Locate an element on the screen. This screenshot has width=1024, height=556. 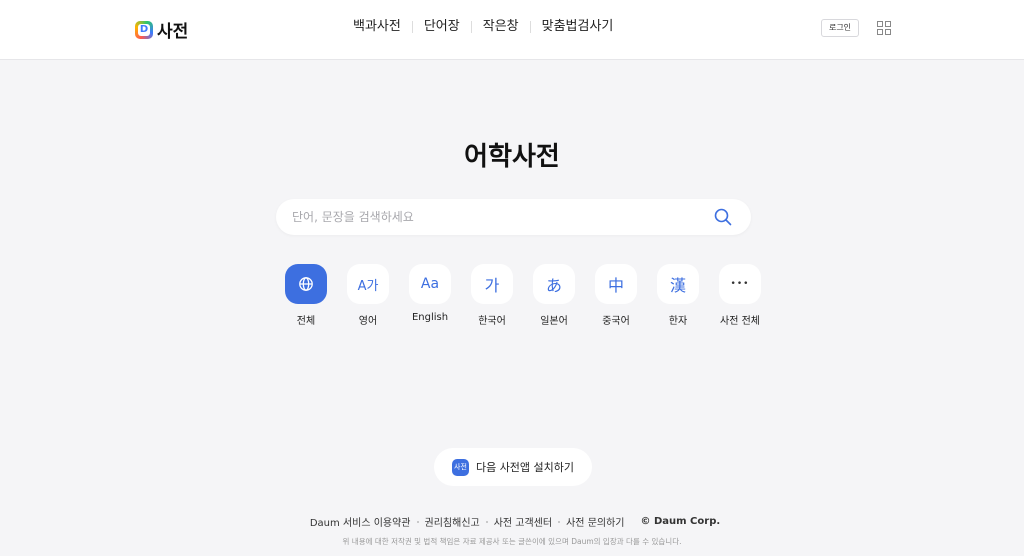
globe-icon is located at coordinates (306, 284).